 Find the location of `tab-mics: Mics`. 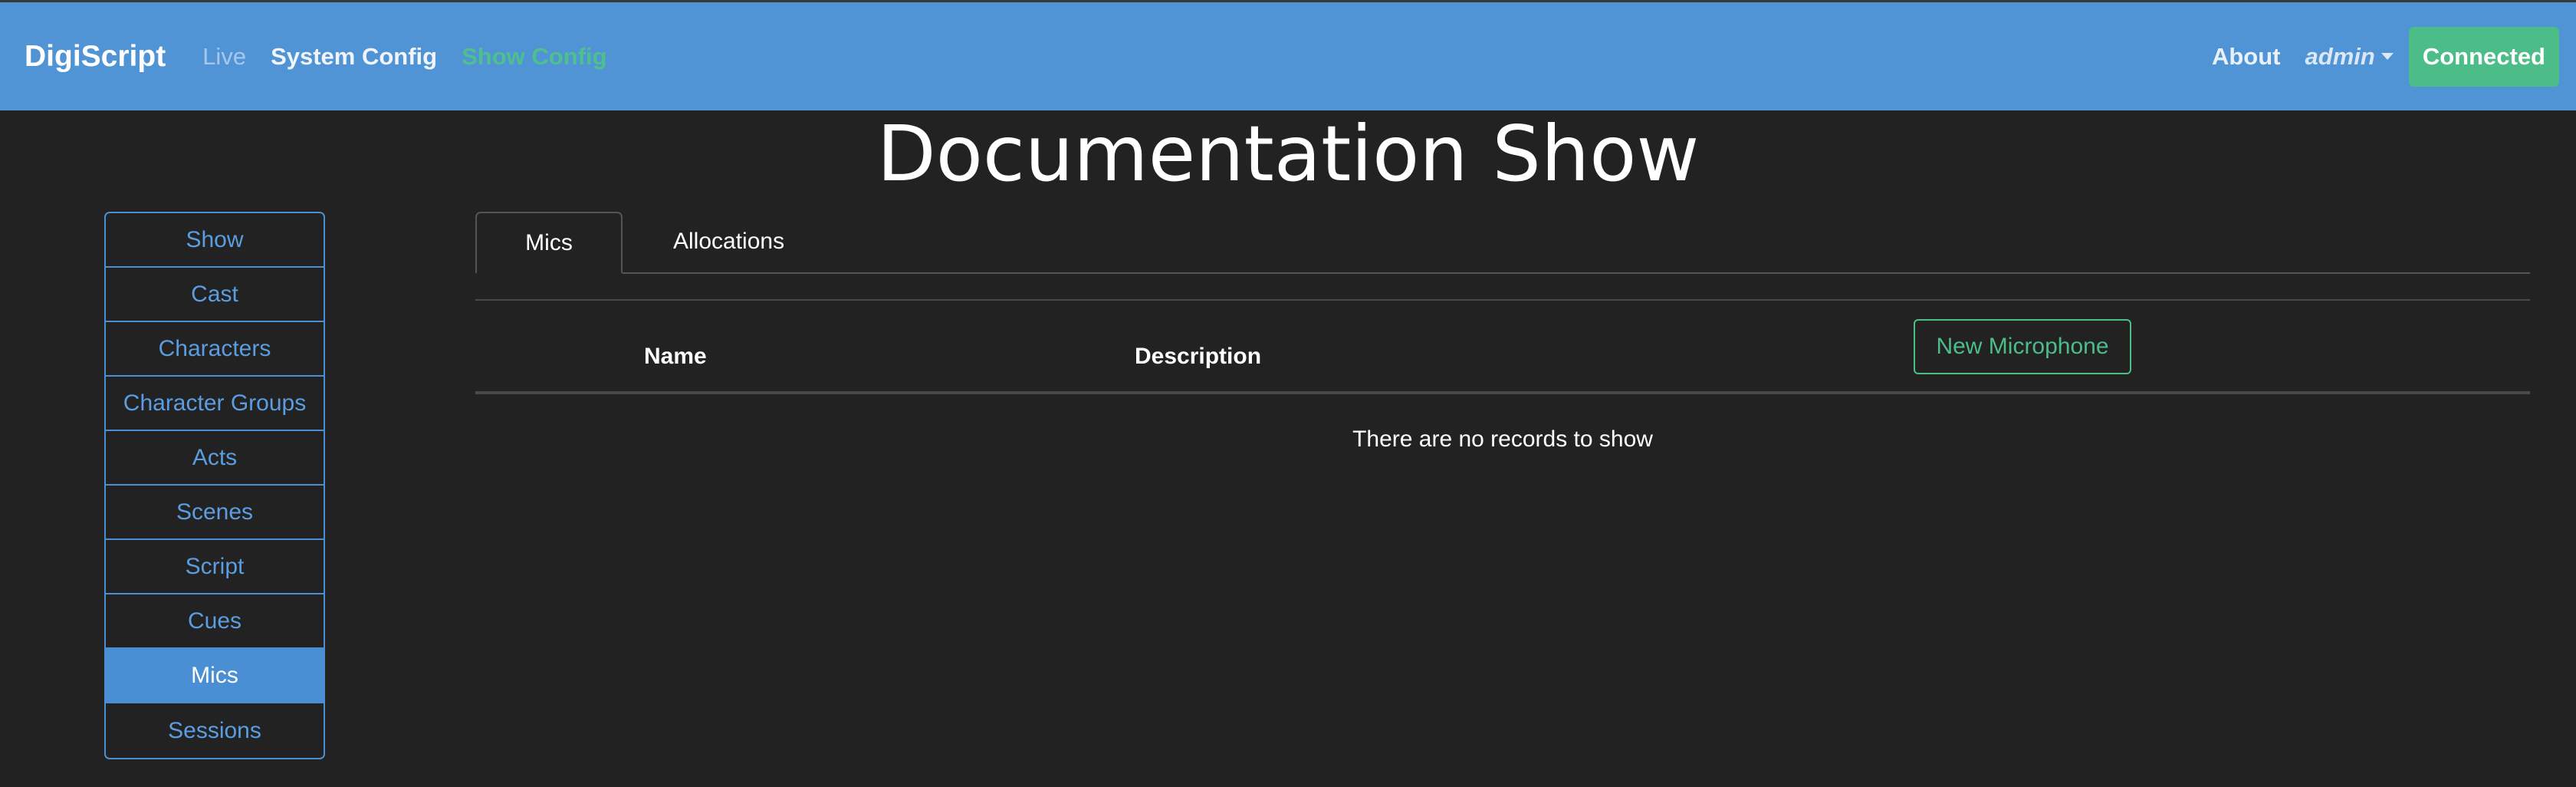

tab-mics: Mics is located at coordinates (549, 243).